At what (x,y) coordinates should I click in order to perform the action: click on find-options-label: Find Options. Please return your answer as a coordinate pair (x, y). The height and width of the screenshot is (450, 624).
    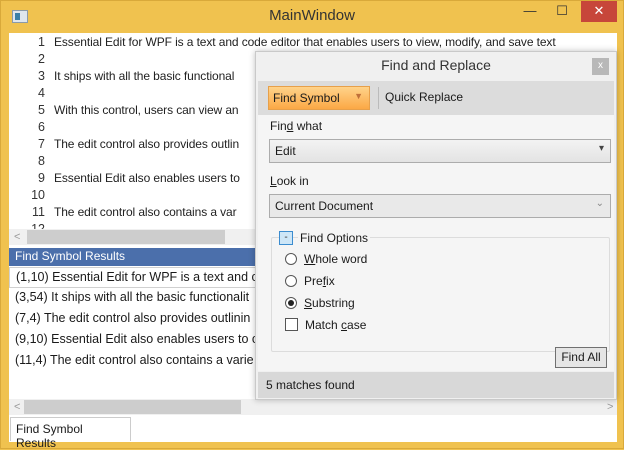
    Looking at the image, I should click on (334, 238).